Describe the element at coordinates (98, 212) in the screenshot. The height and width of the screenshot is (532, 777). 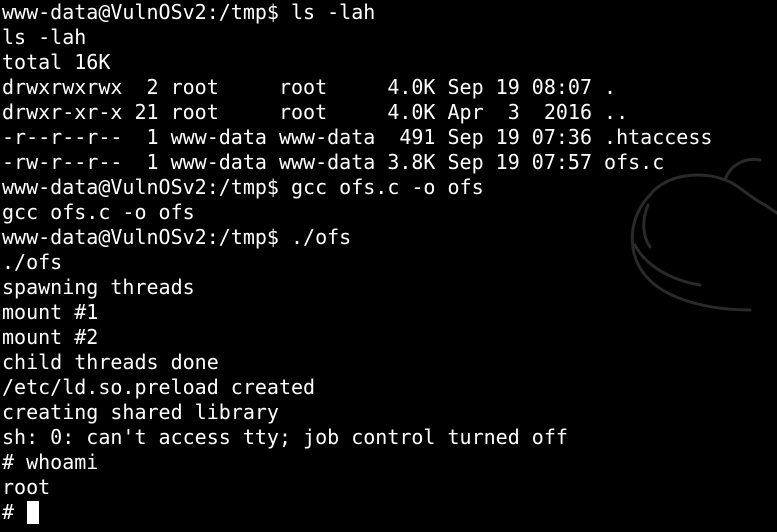
I see `terminal-line: gcc ofs.c -o ofs` at that location.